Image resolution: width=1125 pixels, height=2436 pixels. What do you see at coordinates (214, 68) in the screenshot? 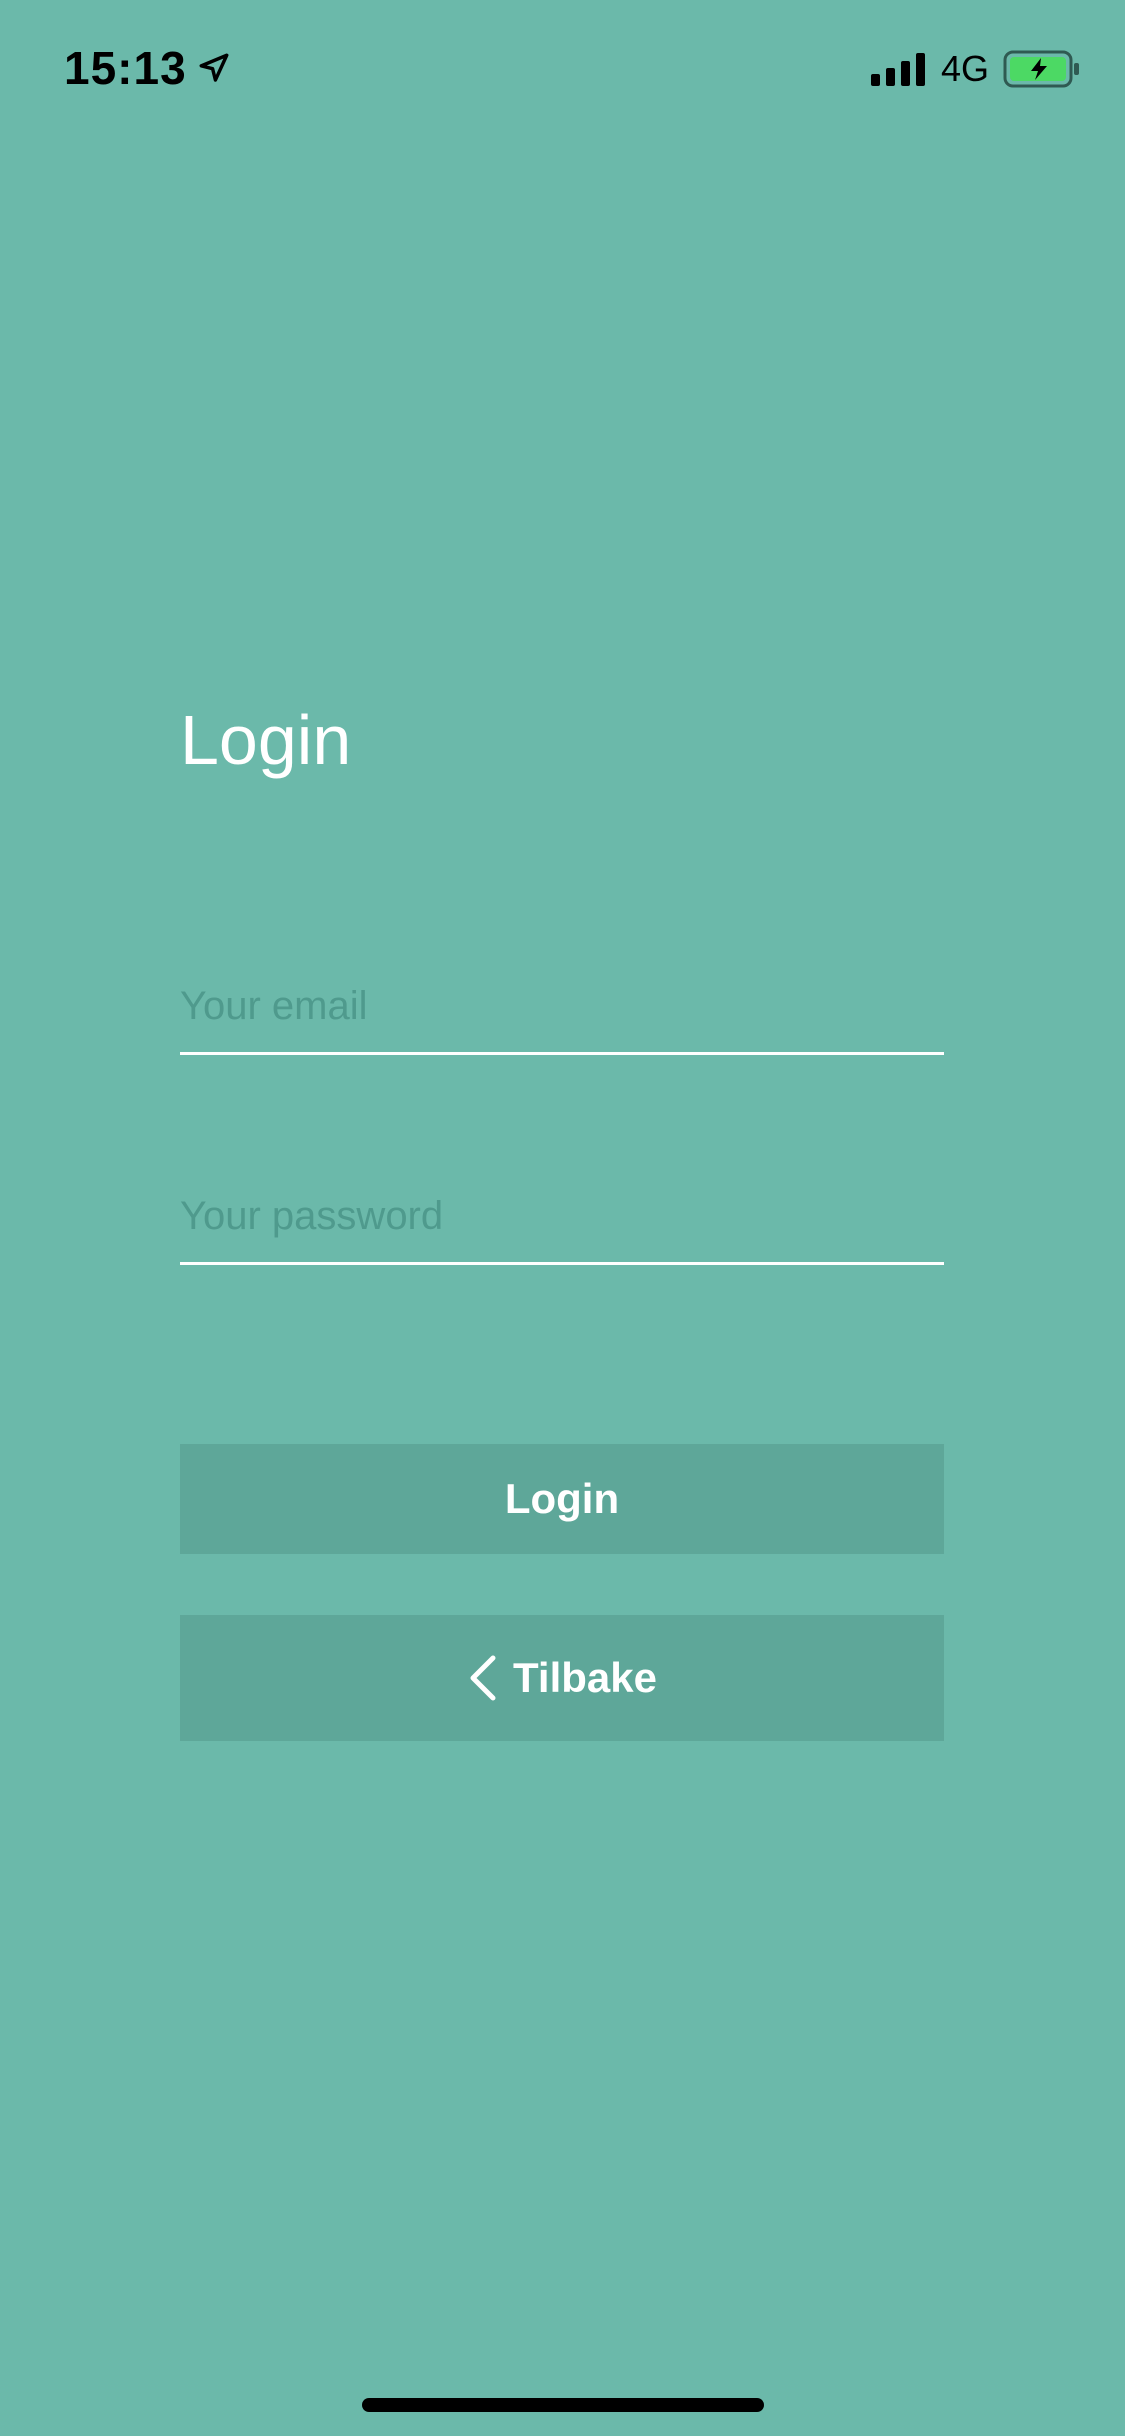
I see `location-arrow-icon` at bounding box center [214, 68].